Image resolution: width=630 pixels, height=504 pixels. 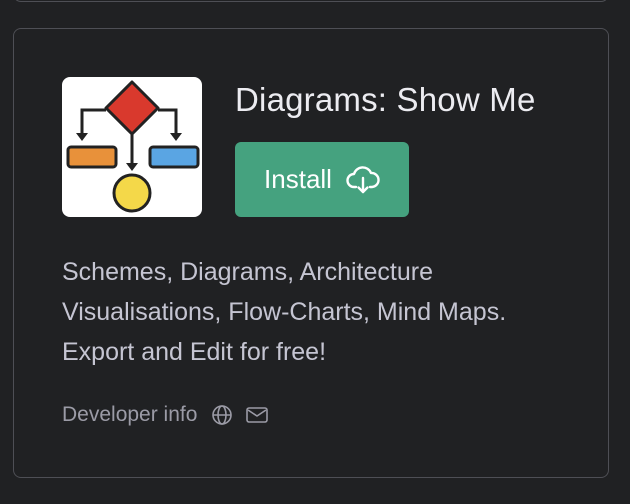 I want to click on cloud-download-icon, so click(x=363, y=180).